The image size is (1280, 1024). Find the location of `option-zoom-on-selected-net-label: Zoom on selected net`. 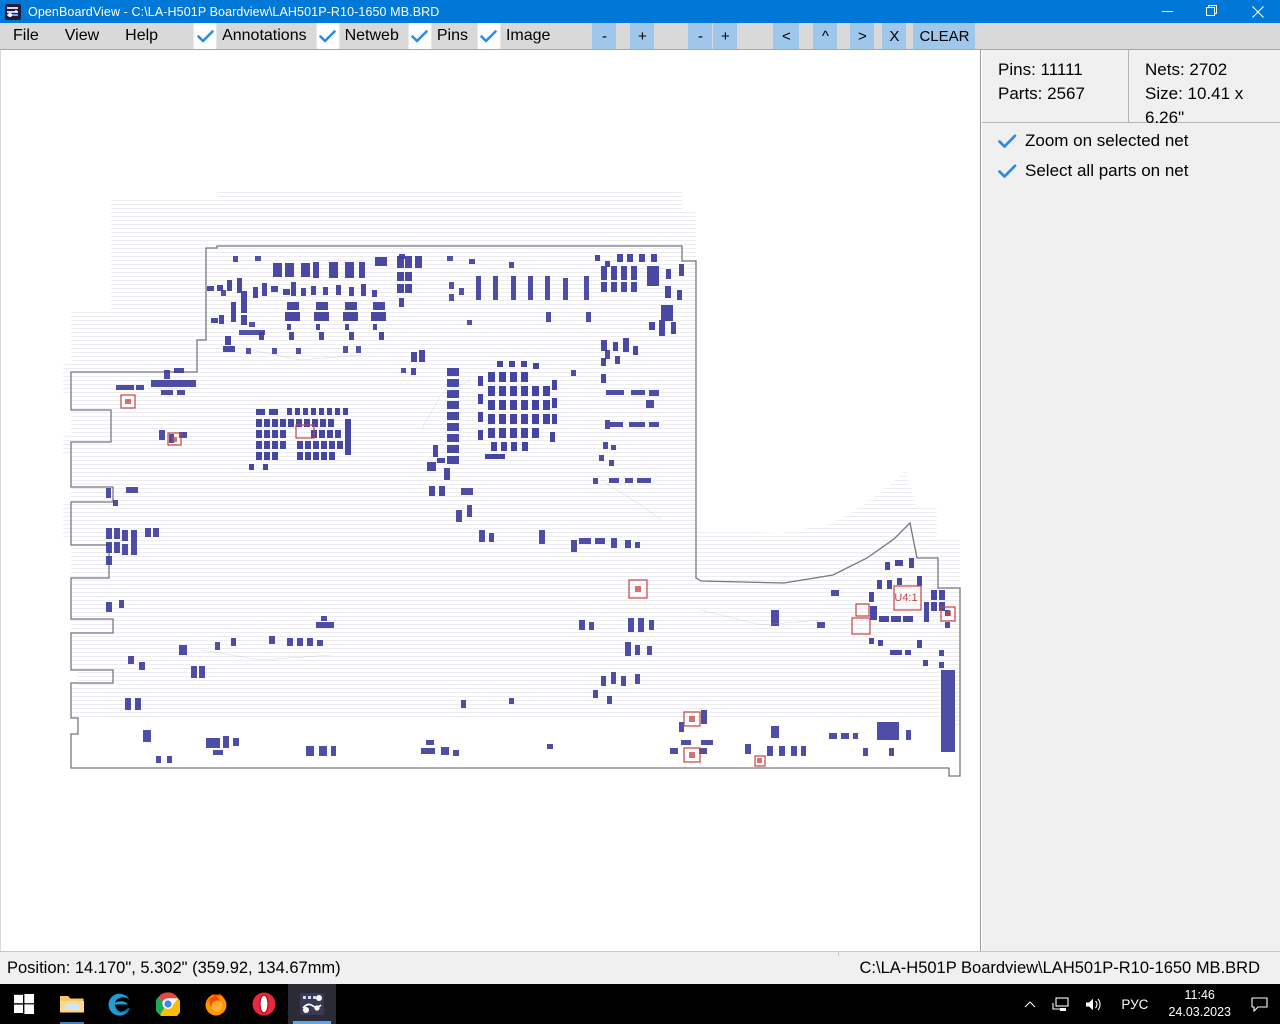

option-zoom-on-selected-net-label: Zoom on selected net is located at coordinates (1107, 140).